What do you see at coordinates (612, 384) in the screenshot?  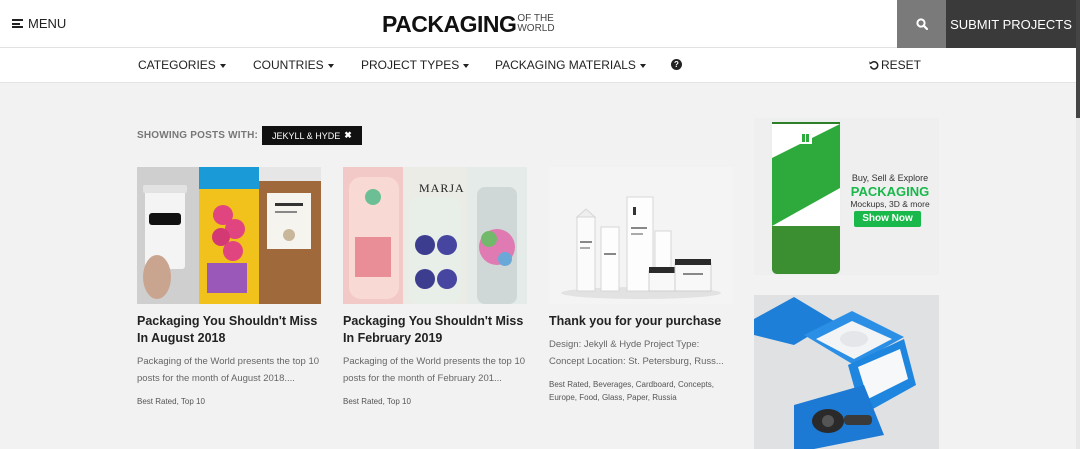 I see `post-tag: Beverages` at bounding box center [612, 384].